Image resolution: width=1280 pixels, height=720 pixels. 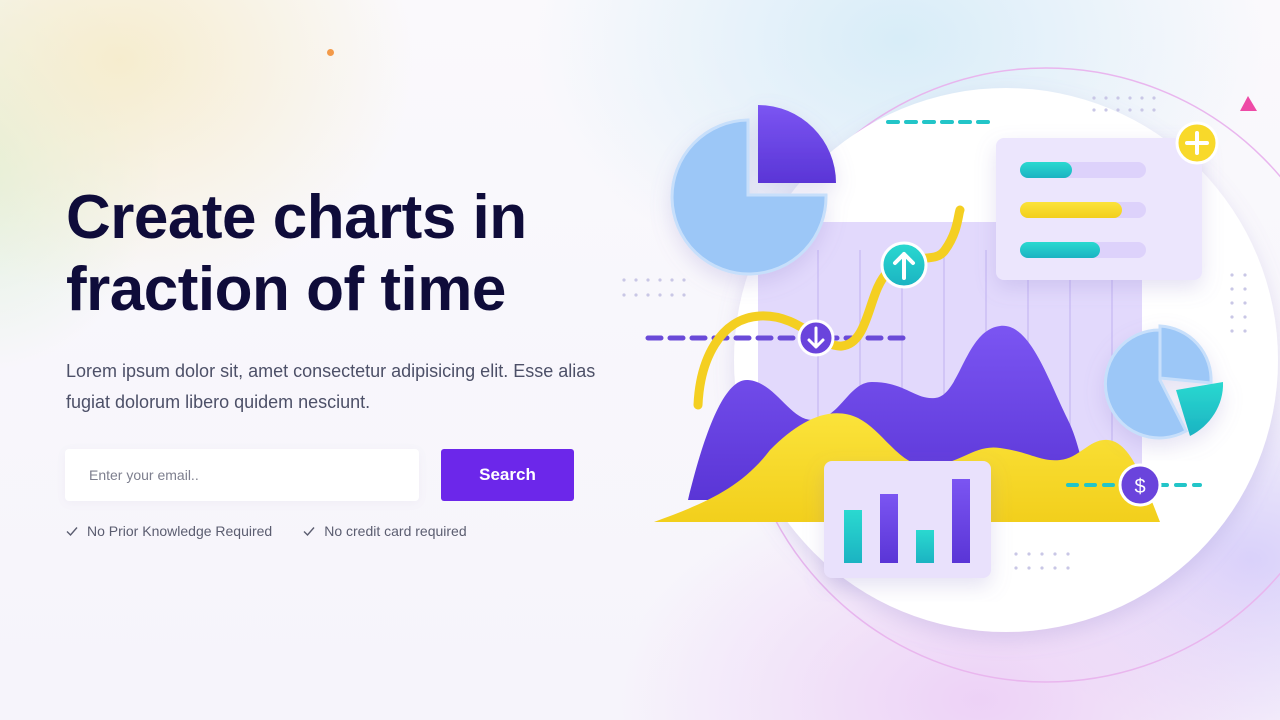 I want to click on feature-item: No Prior Knowledge Required, so click(x=168, y=531).